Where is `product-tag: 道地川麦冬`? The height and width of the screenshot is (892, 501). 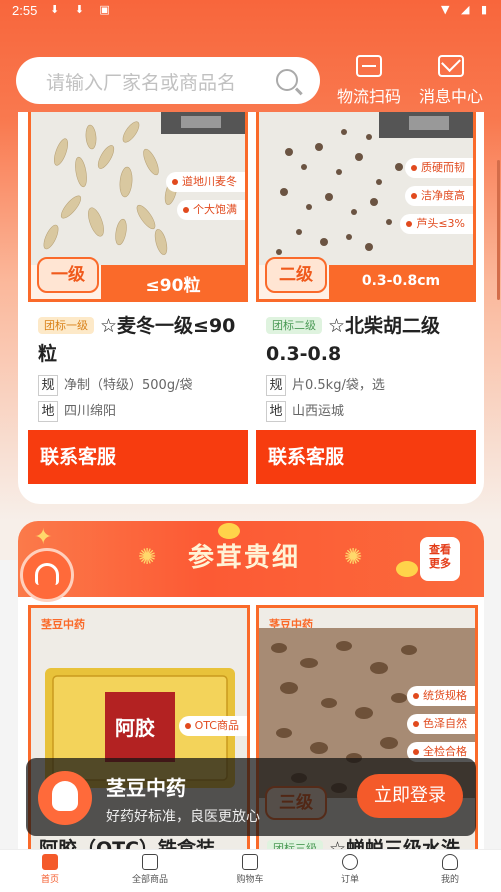 product-tag: 道地川麦冬 is located at coordinates (205, 182).